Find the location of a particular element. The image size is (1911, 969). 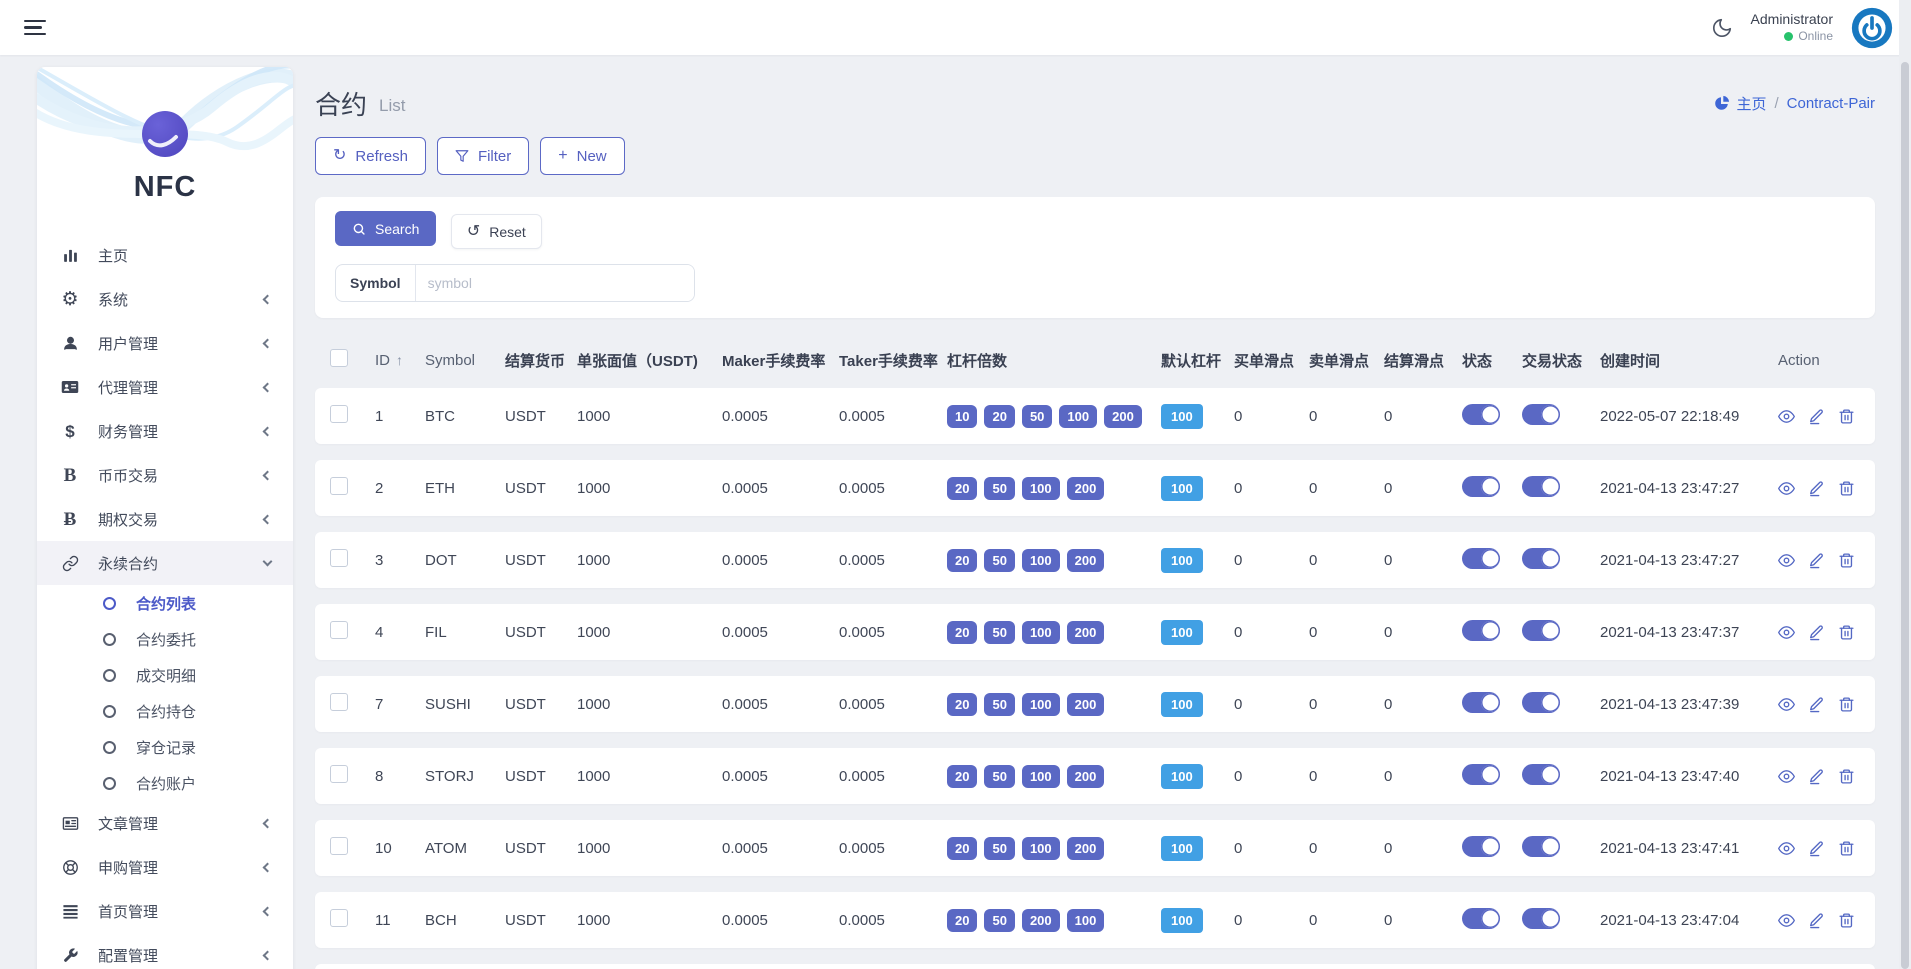

dark-mode-icon is located at coordinates (1722, 28).